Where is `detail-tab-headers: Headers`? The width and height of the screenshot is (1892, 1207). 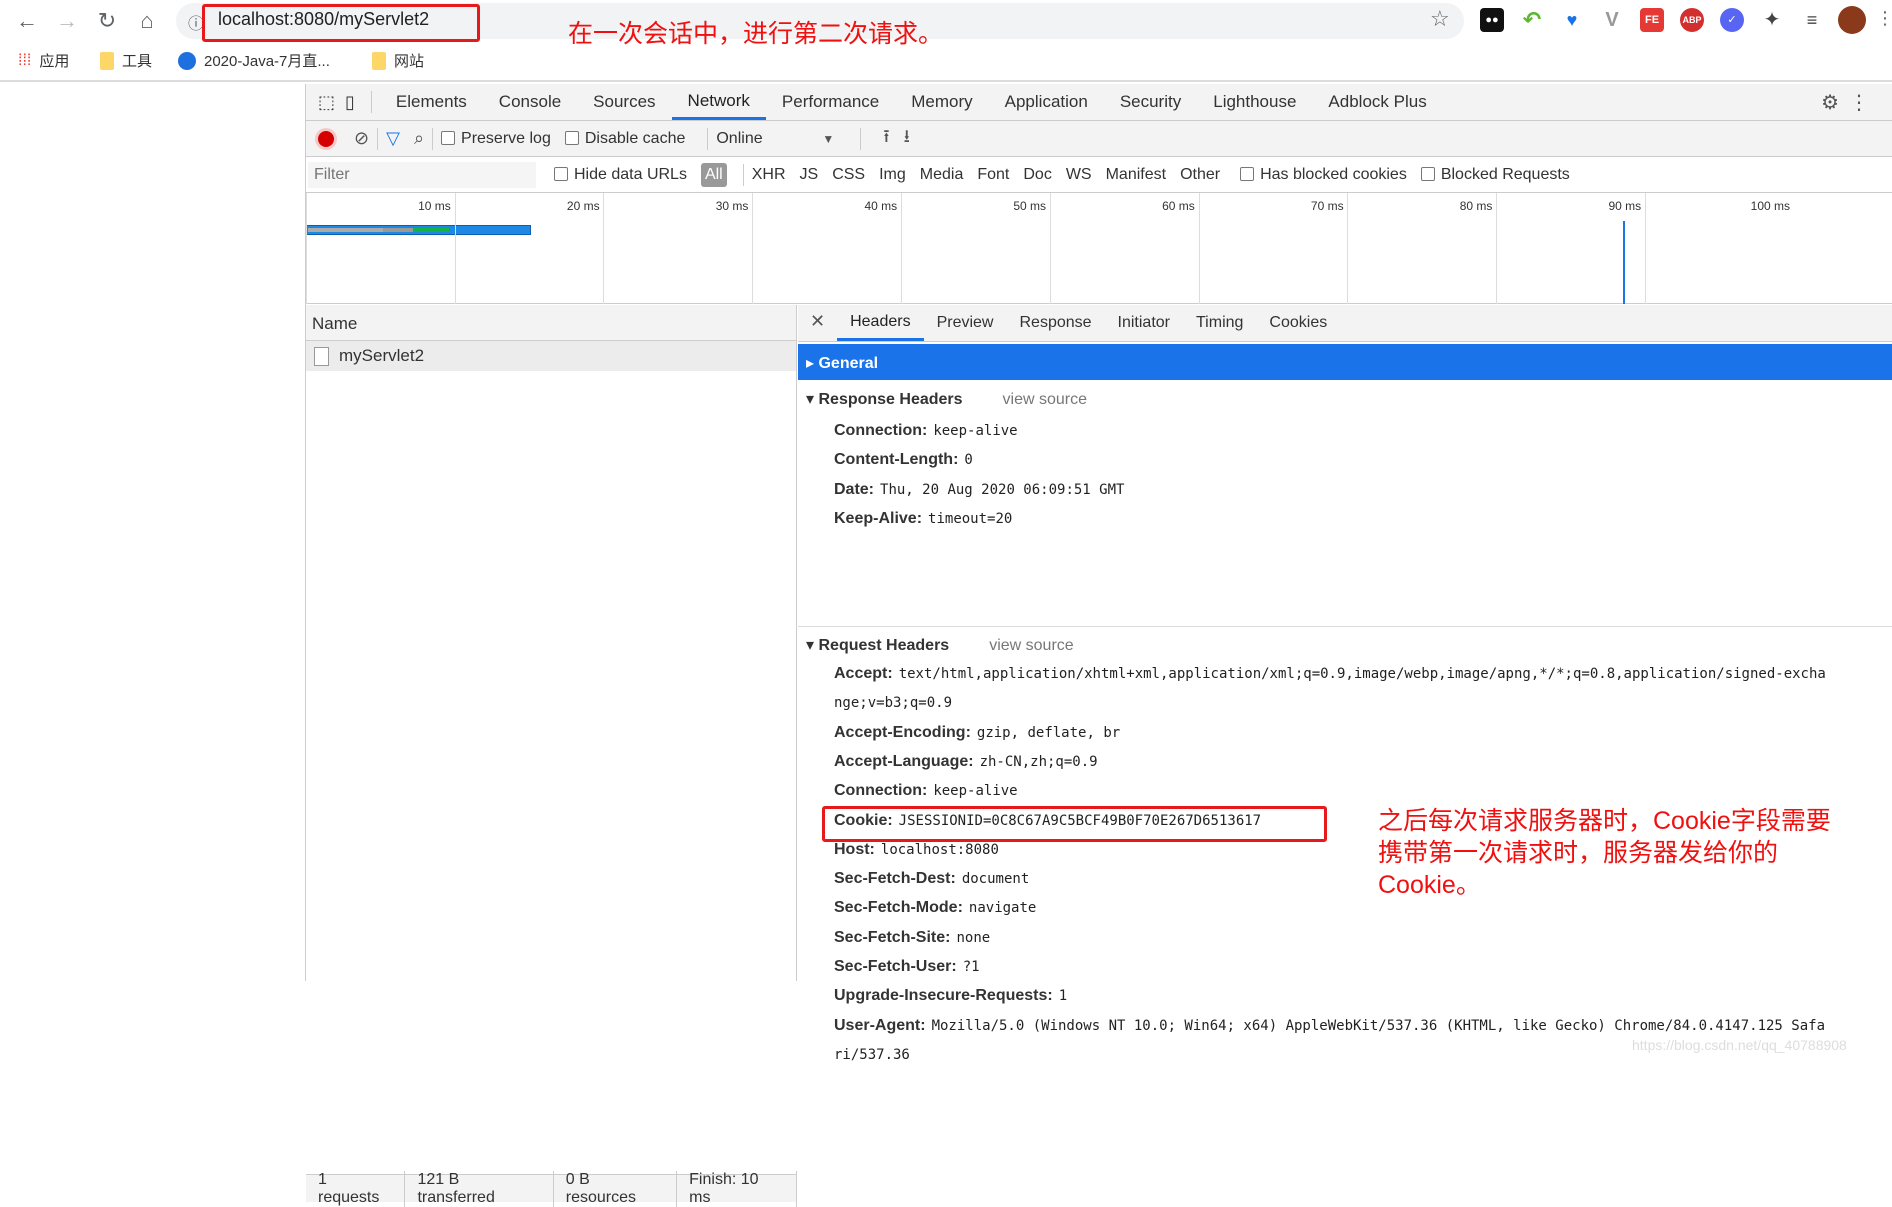 detail-tab-headers: Headers is located at coordinates (880, 323).